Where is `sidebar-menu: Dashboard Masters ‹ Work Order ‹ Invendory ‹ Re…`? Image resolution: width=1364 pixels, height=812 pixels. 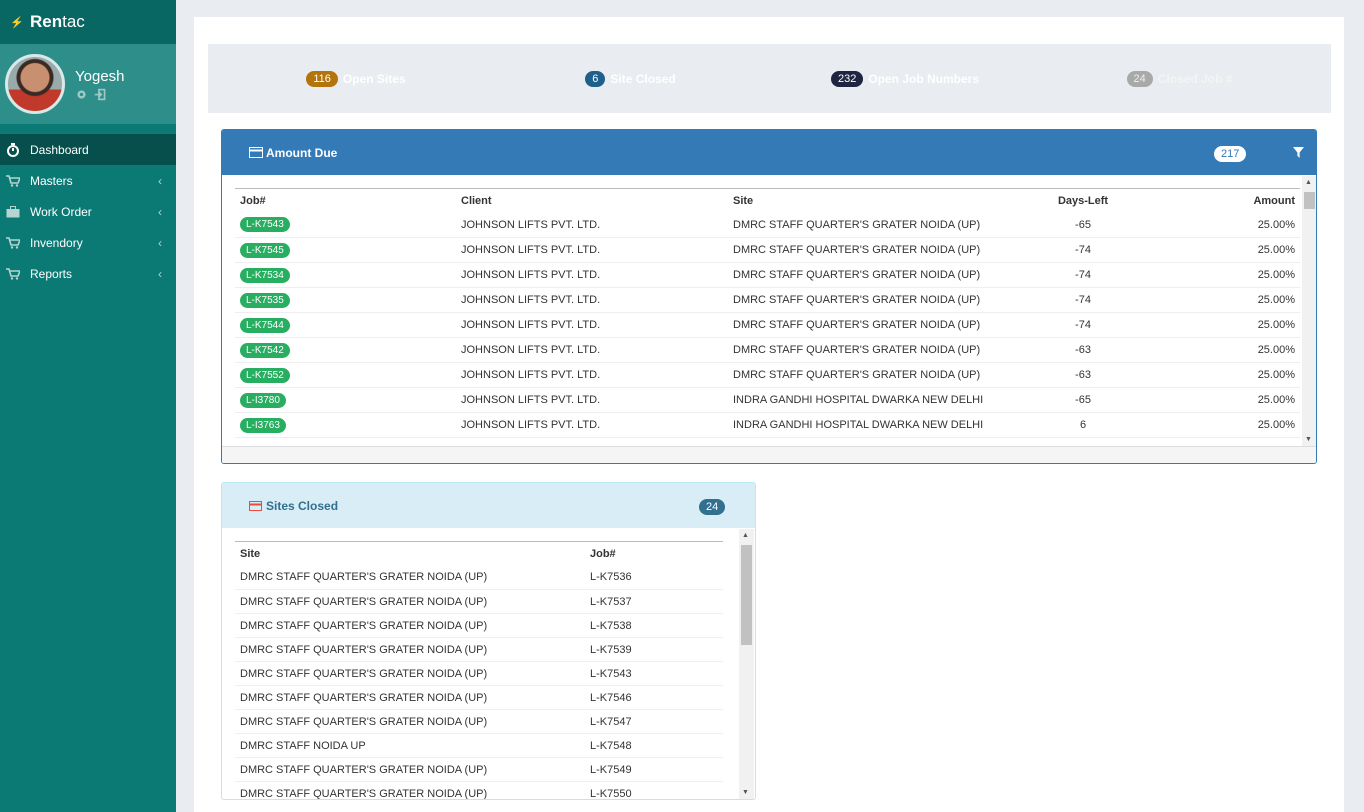
sidebar-menu: Dashboard Masters ‹ Work Order ‹ Invendory ‹ Re… is located at coordinates (88, 211).